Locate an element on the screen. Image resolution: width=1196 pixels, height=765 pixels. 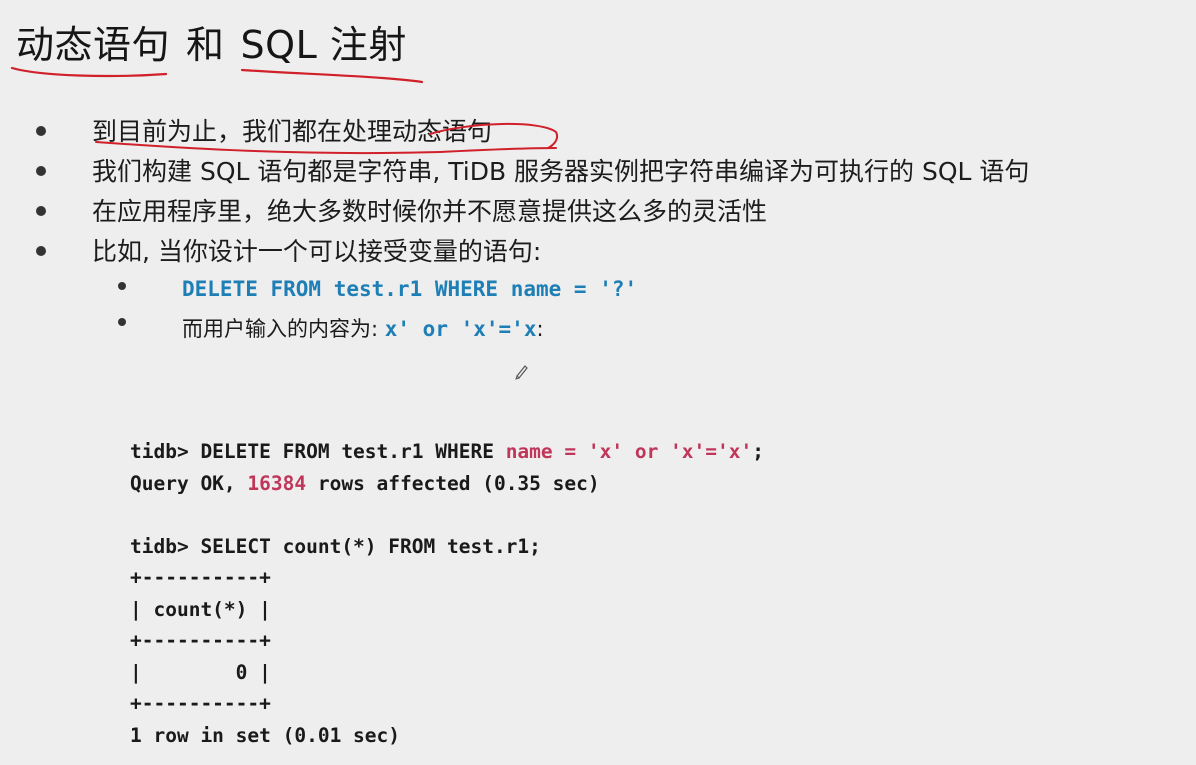
sub-bullet-statement: DELETE FROM test.r1 WHERE name = '?' is located at coordinates (409, 289).